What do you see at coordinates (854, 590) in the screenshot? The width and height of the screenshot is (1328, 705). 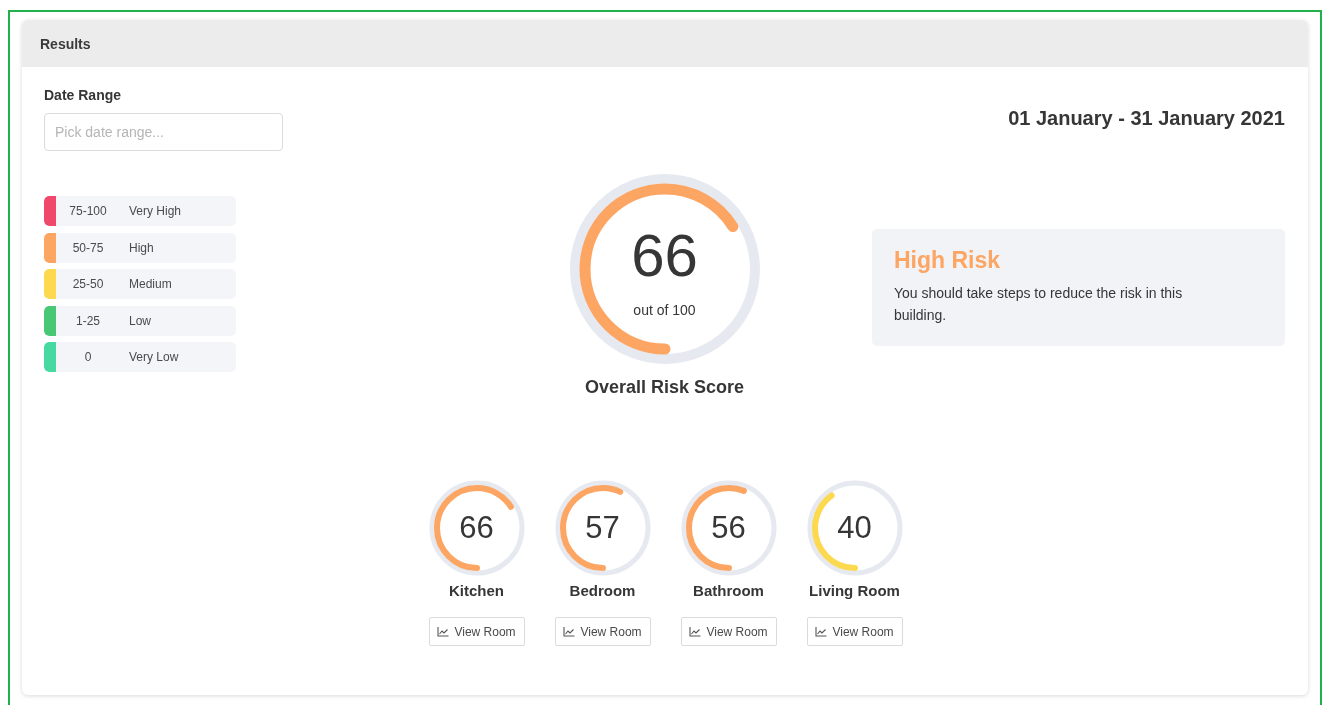 I see `room-name: Living Room` at bounding box center [854, 590].